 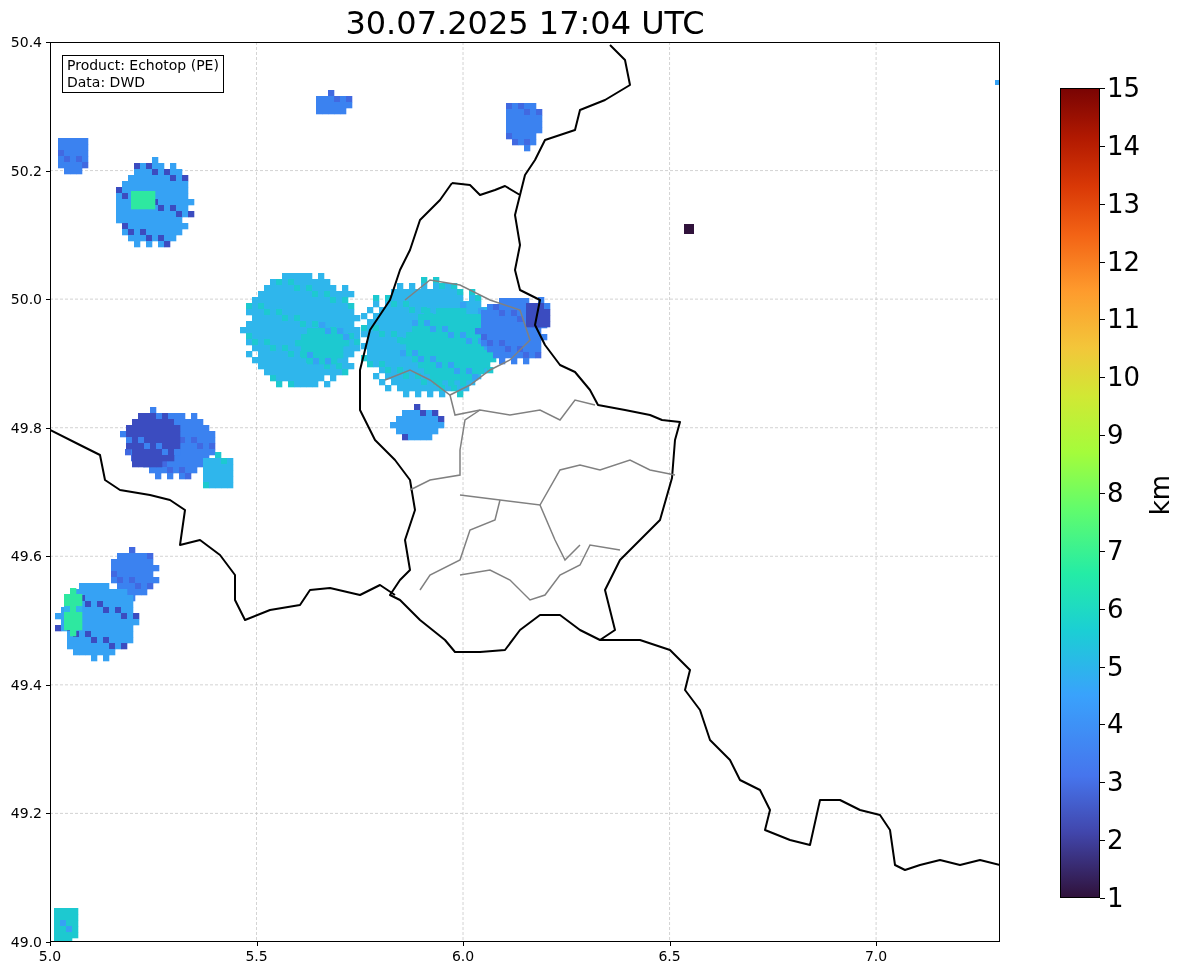 I want to click on axis-tick-label: 49.4, so click(x=25, y=684).